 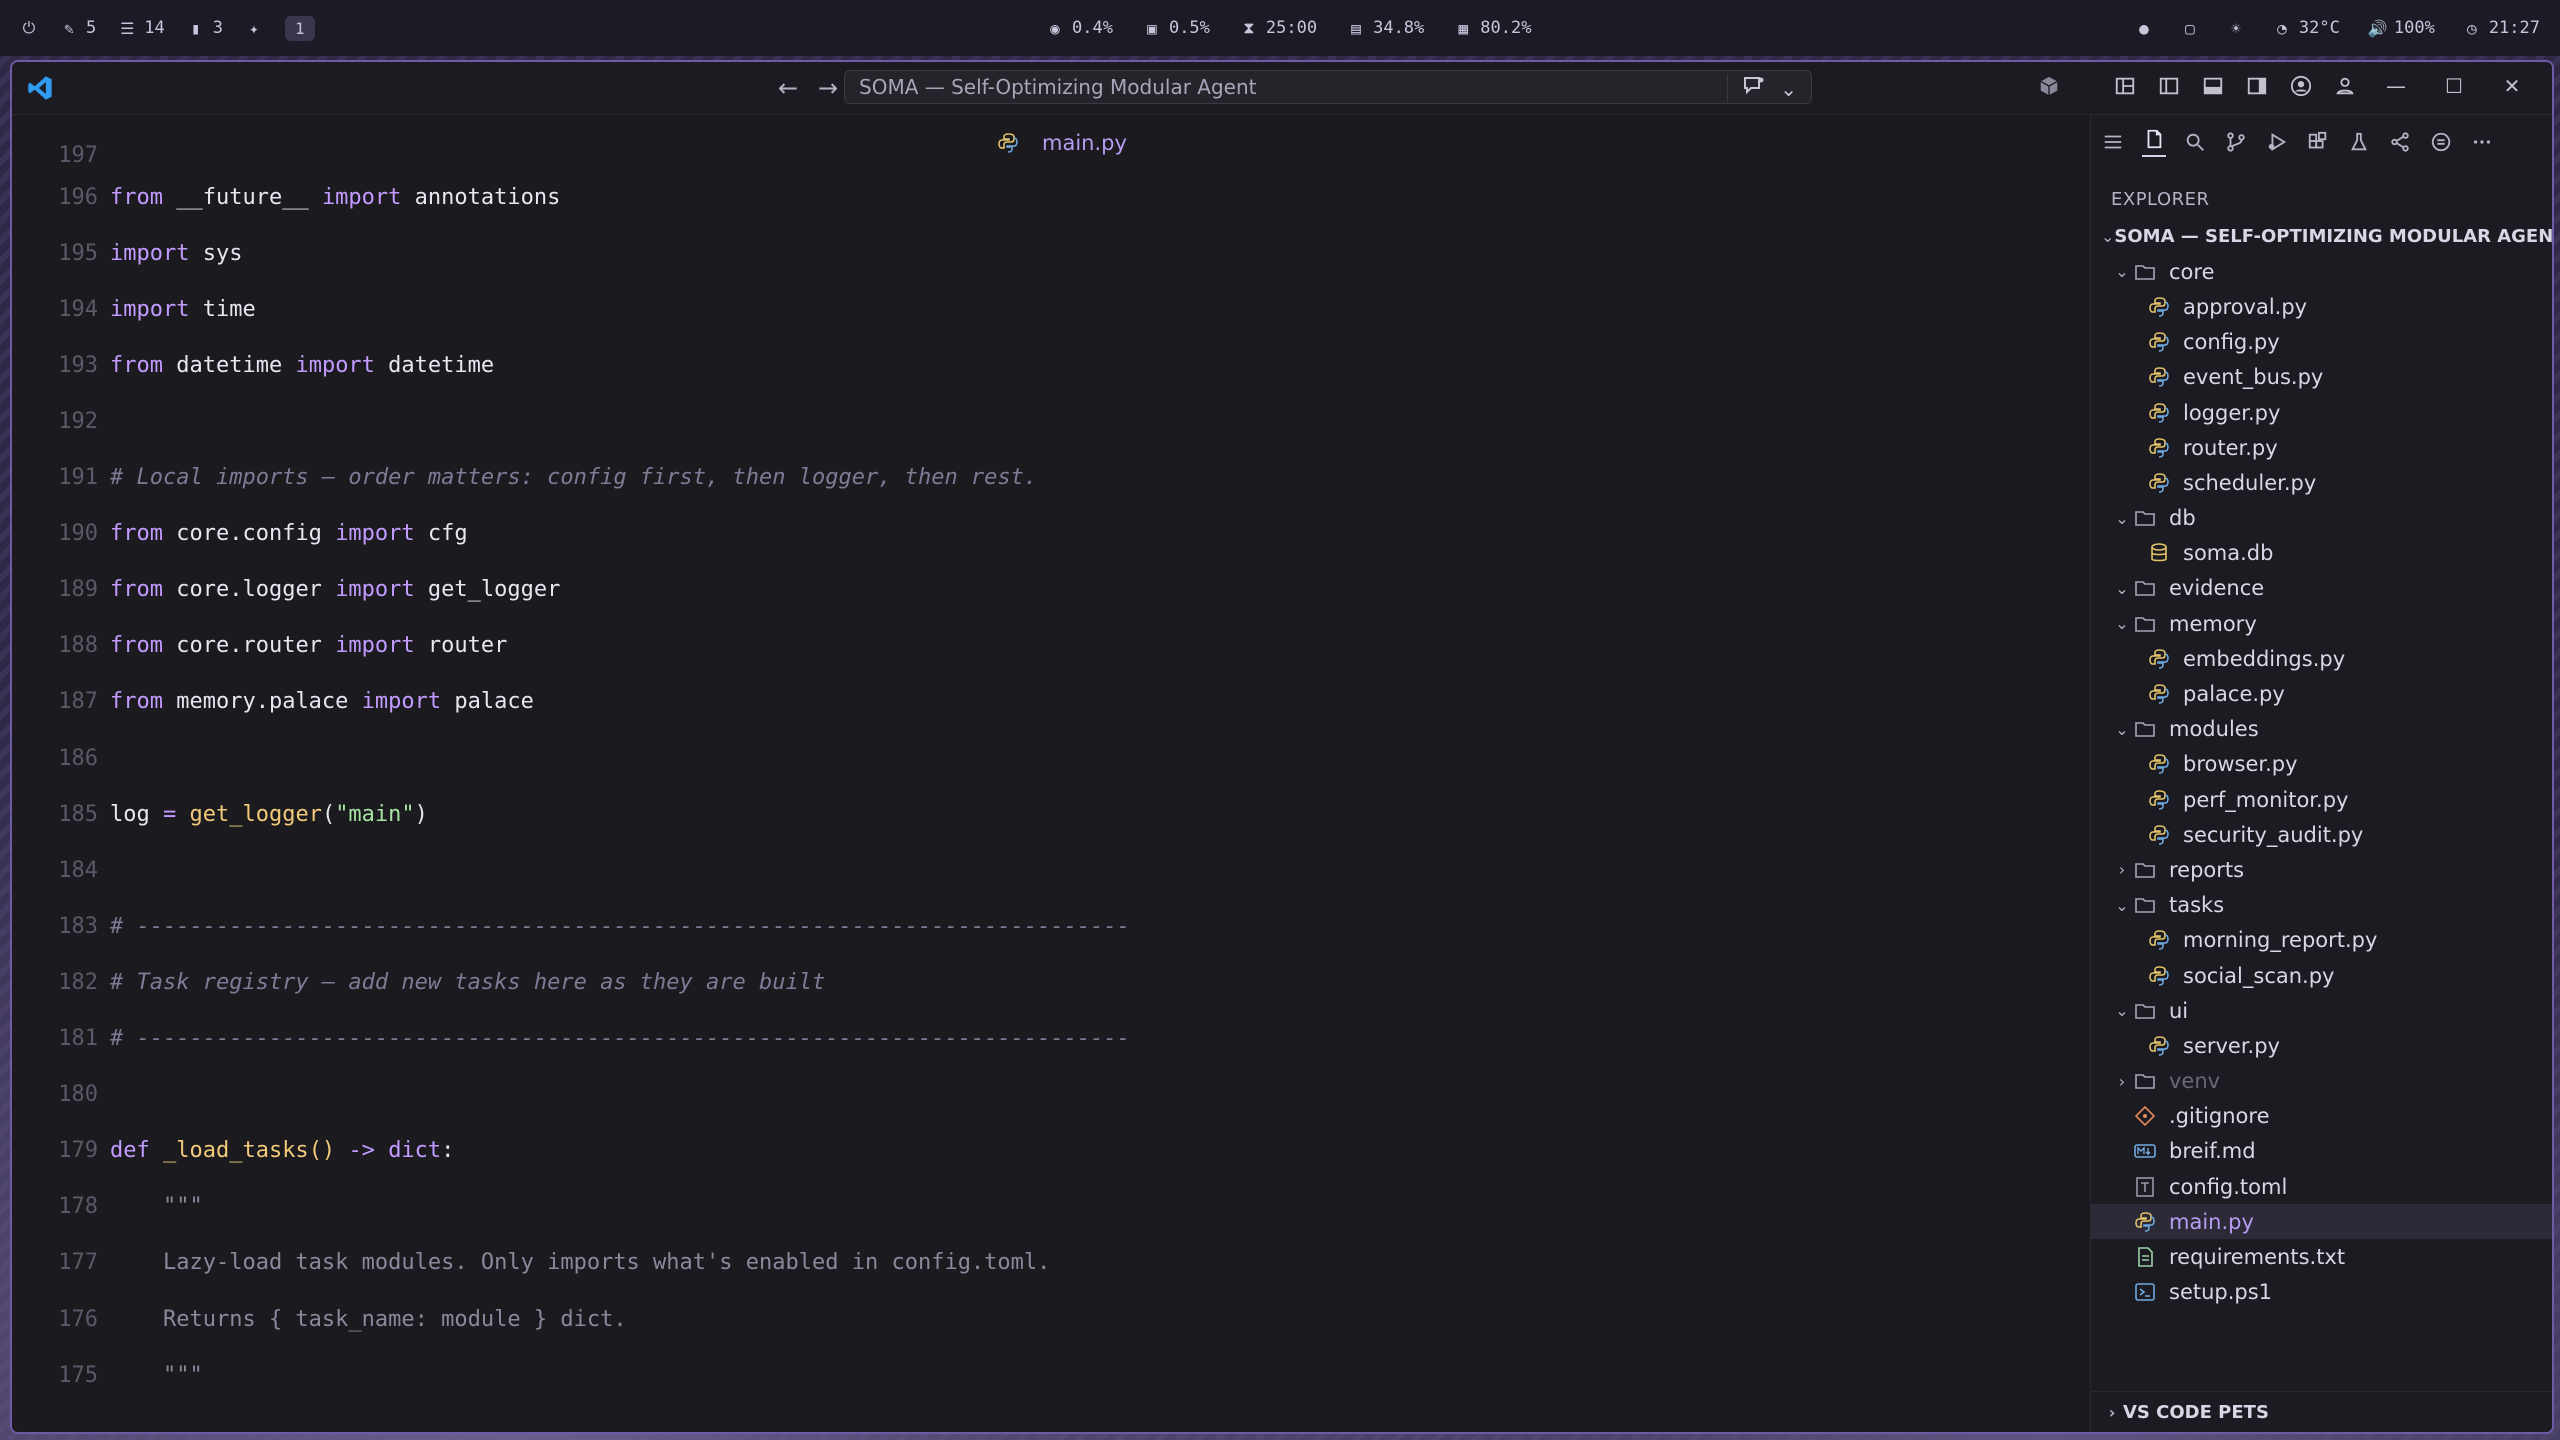 What do you see at coordinates (2321, 1116) in the screenshot?
I see `tree-file: .gitignore` at bounding box center [2321, 1116].